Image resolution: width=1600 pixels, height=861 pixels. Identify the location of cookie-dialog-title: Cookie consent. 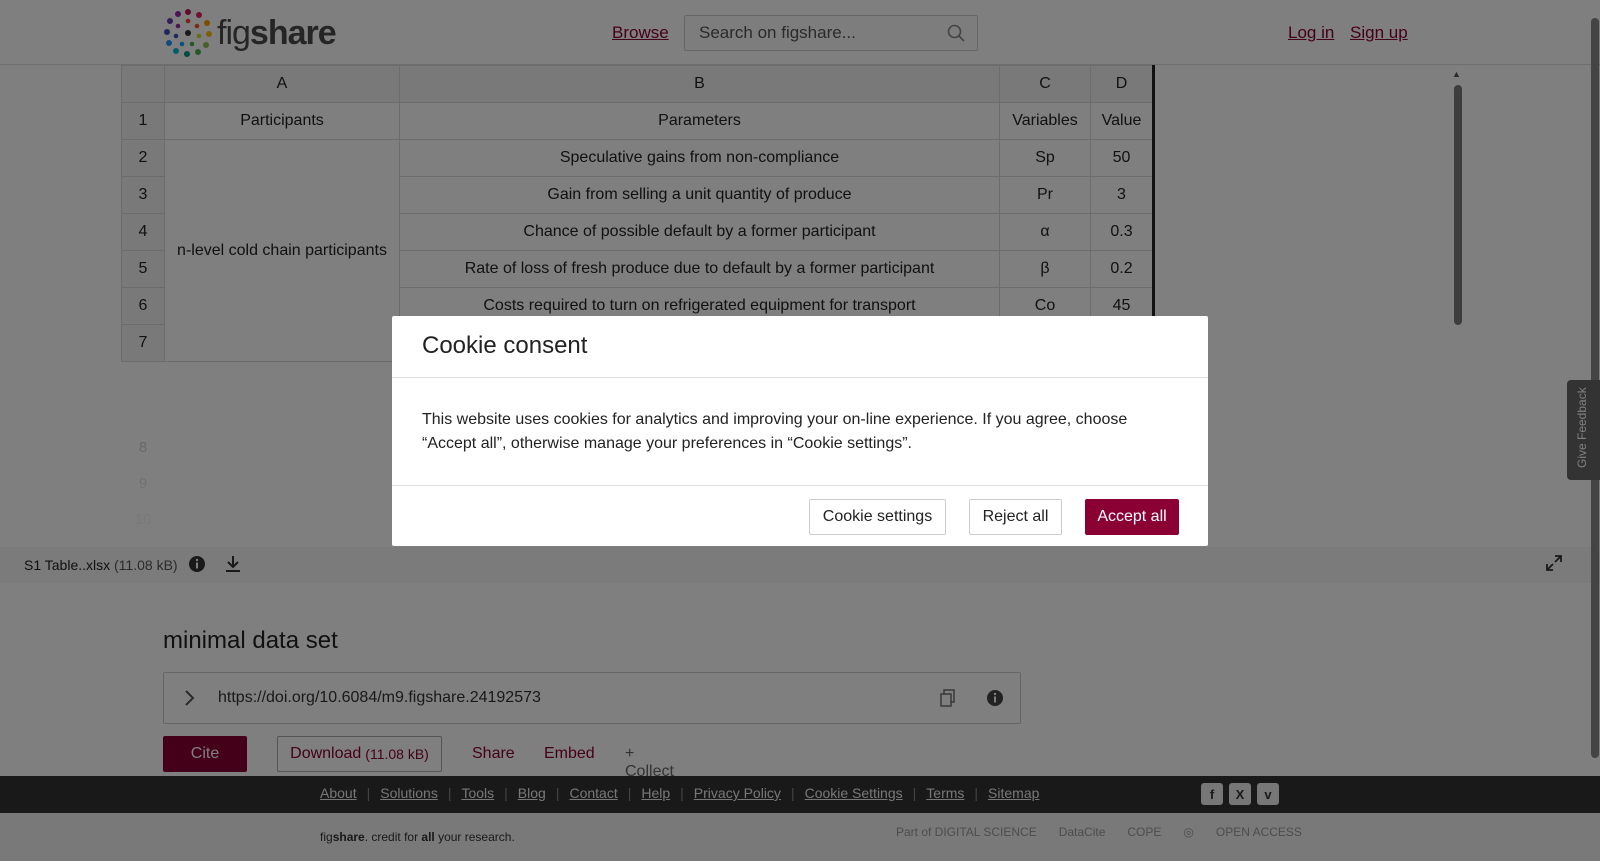
(505, 345).